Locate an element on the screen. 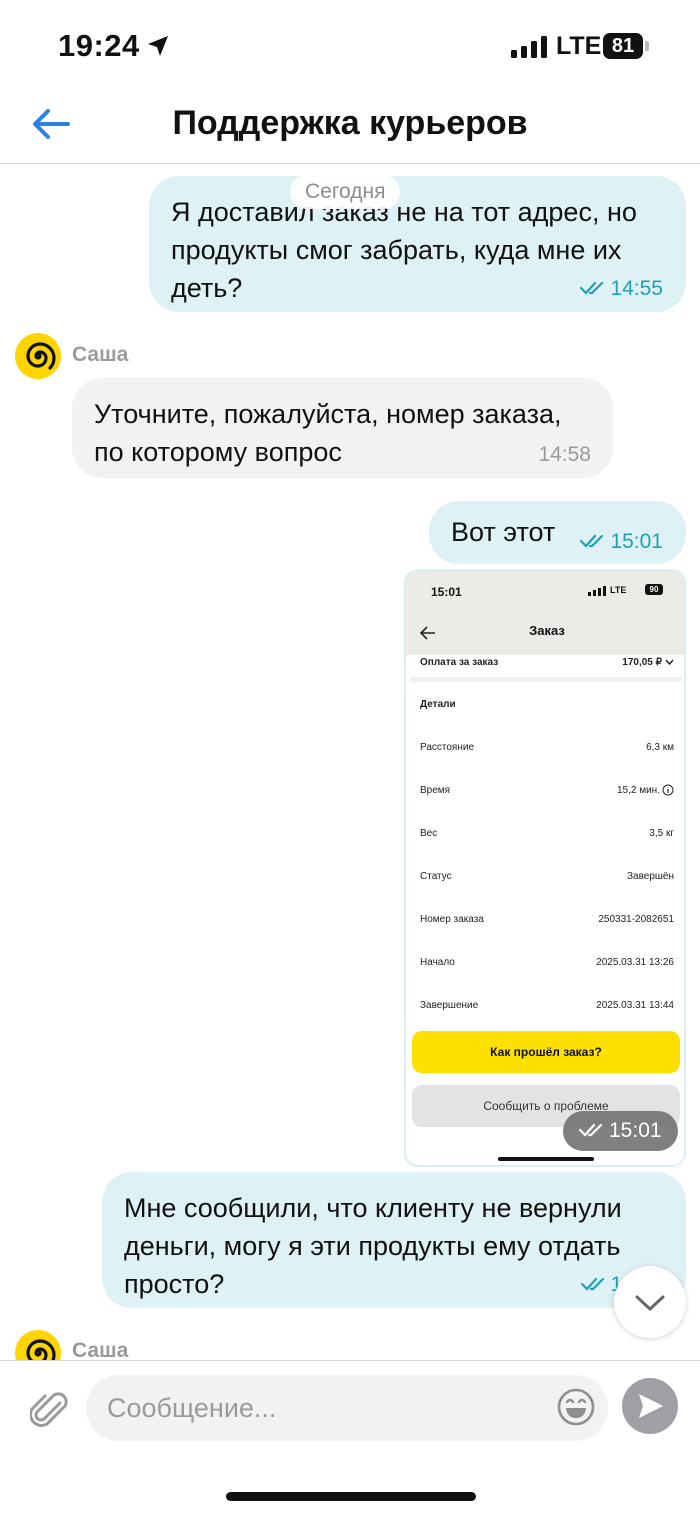 The width and height of the screenshot is (700, 1515). send-icon is located at coordinates (651, 1406).